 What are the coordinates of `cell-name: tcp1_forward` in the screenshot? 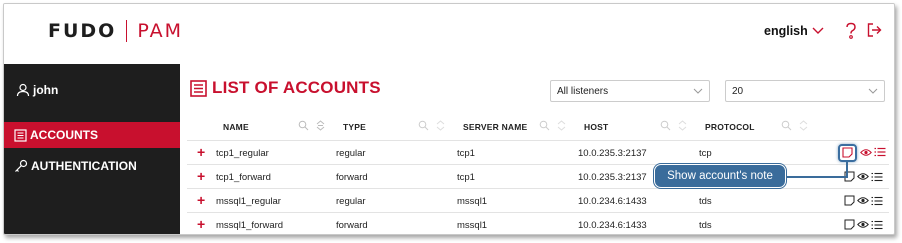 It's located at (243, 177).